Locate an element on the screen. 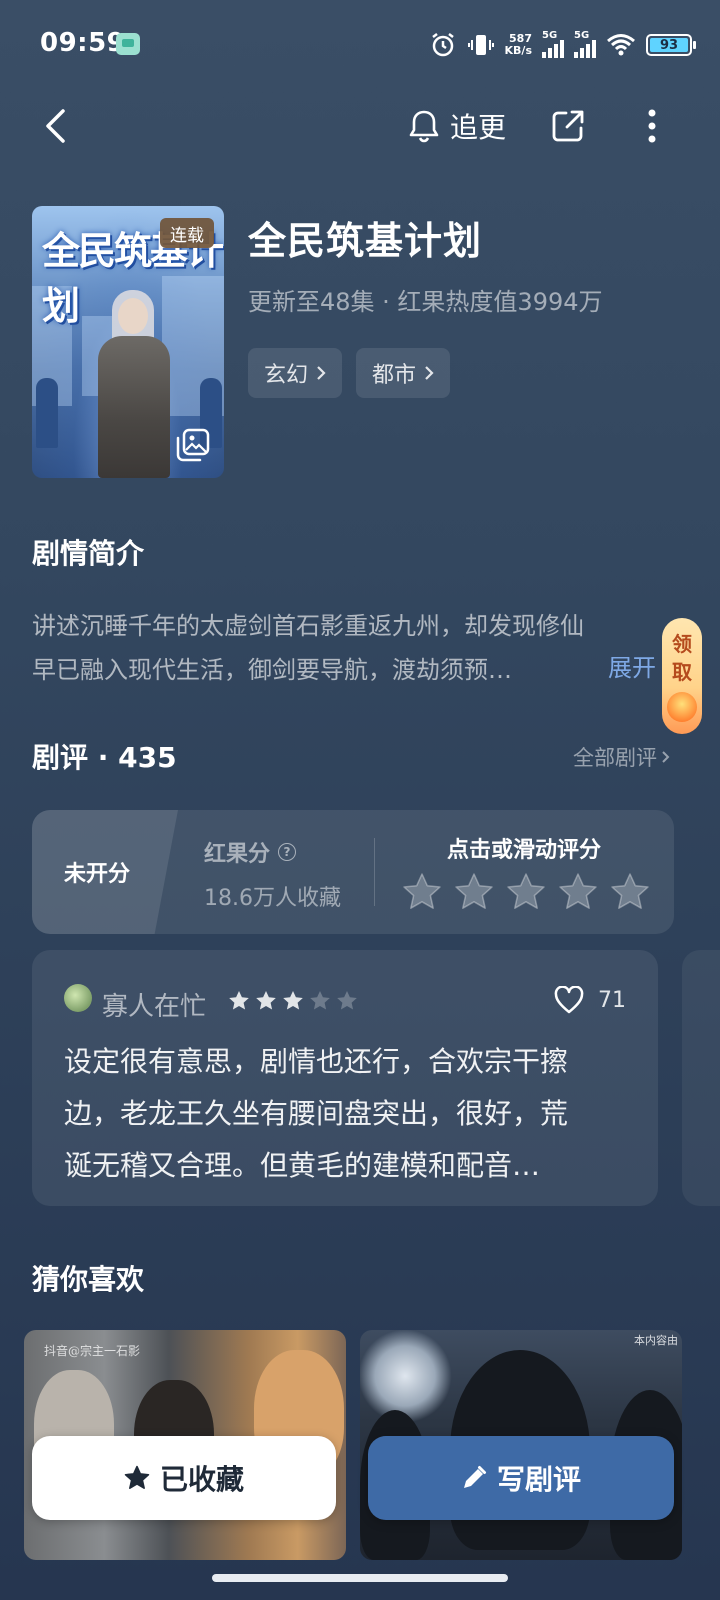 This screenshot has width=720, height=1600. net-speed-unit: KB/s is located at coordinates (518, 50).